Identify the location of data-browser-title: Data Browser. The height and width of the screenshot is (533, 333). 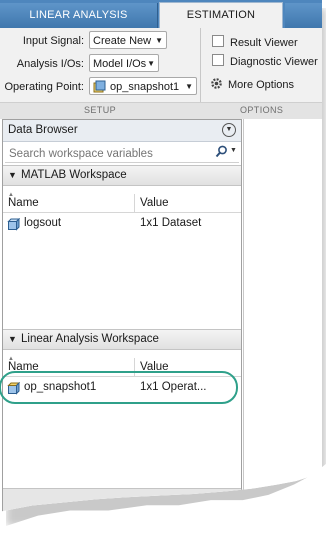
(43, 130).